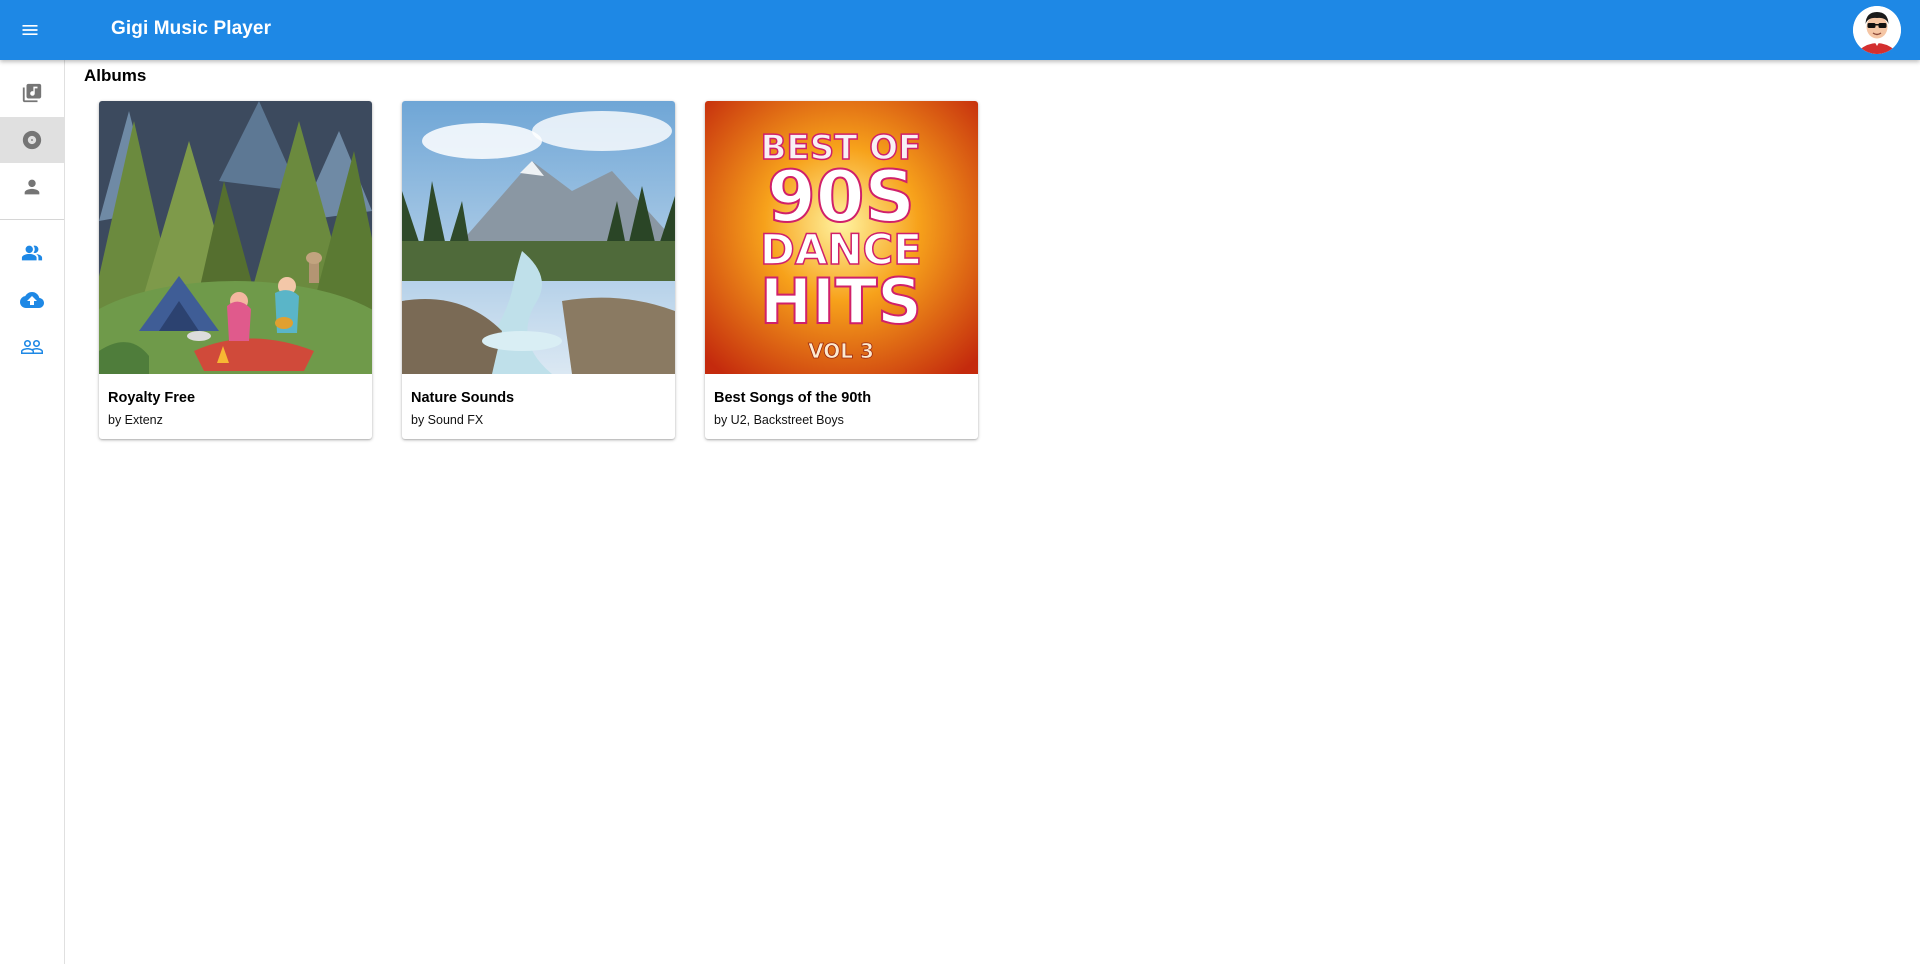 This screenshot has width=1920, height=964. I want to click on menu-icon, so click(30, 30).